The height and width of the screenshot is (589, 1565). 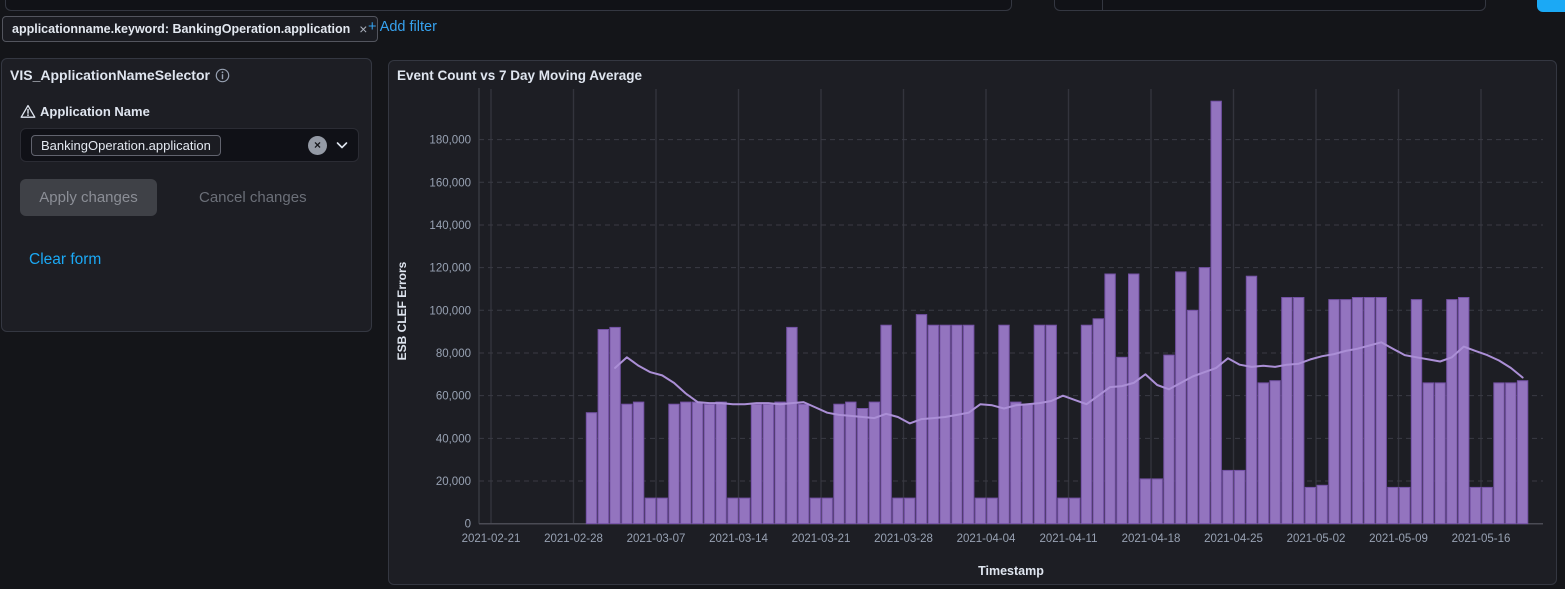 What do you see at coordinates (903, 539) in the screenshot?
I see `svg-text: 2021-03-28` at bounding box center [903, 539].